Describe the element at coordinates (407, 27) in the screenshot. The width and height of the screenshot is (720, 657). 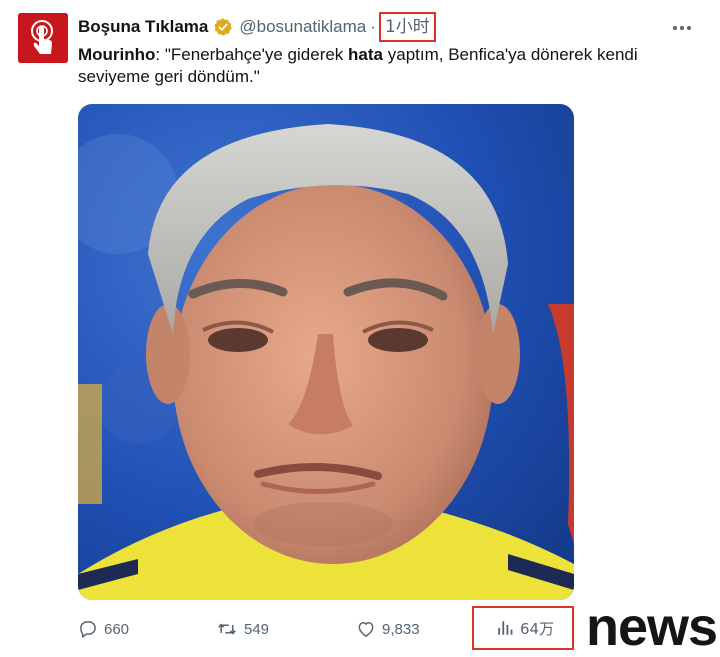
I see `timestamp: 1小时` at that location.